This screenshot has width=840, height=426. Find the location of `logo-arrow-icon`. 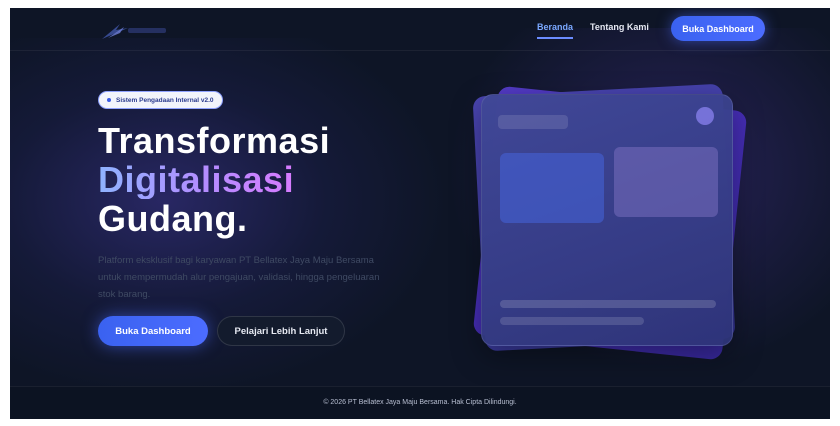

logo-arrow-icon is located at coordinates (134, 31).